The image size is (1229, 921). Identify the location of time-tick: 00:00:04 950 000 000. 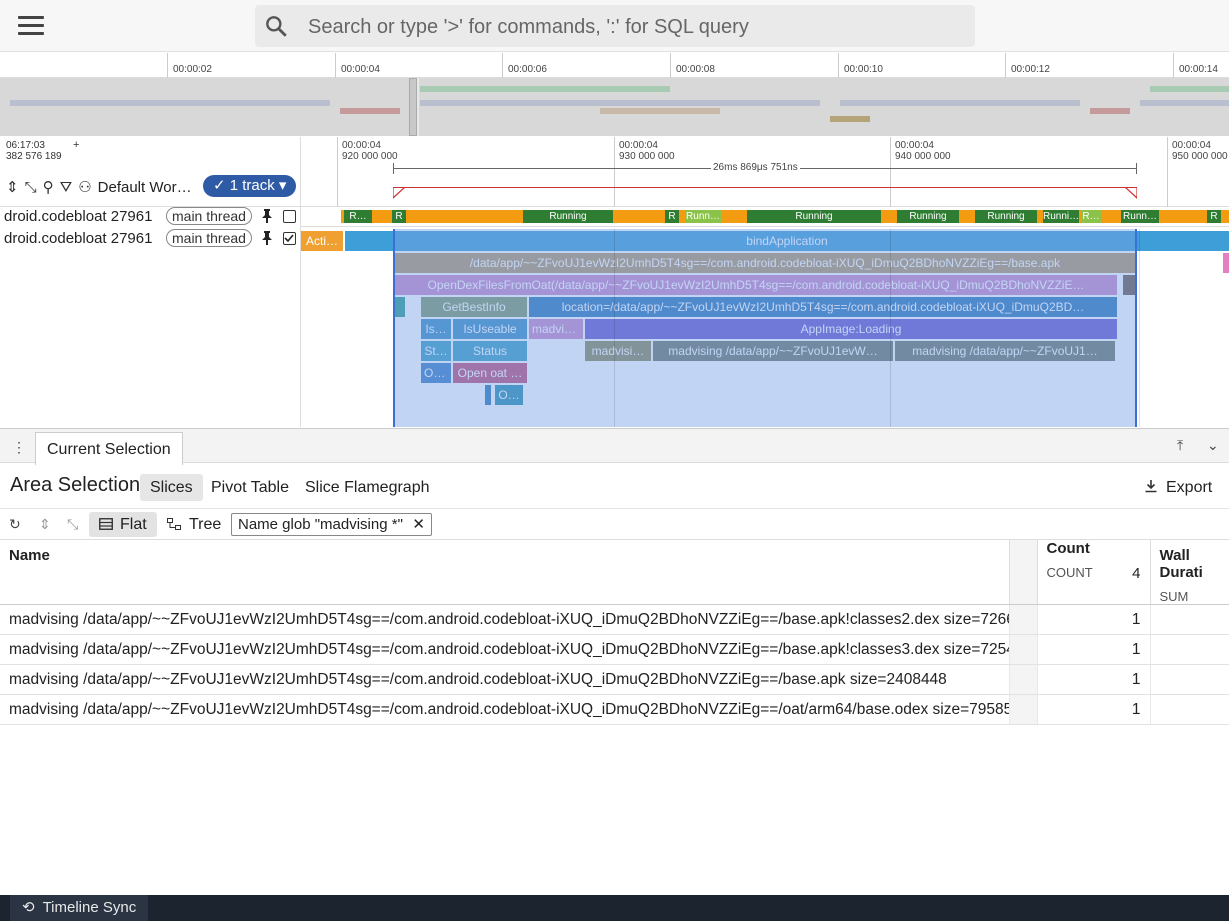
(1197, 172).